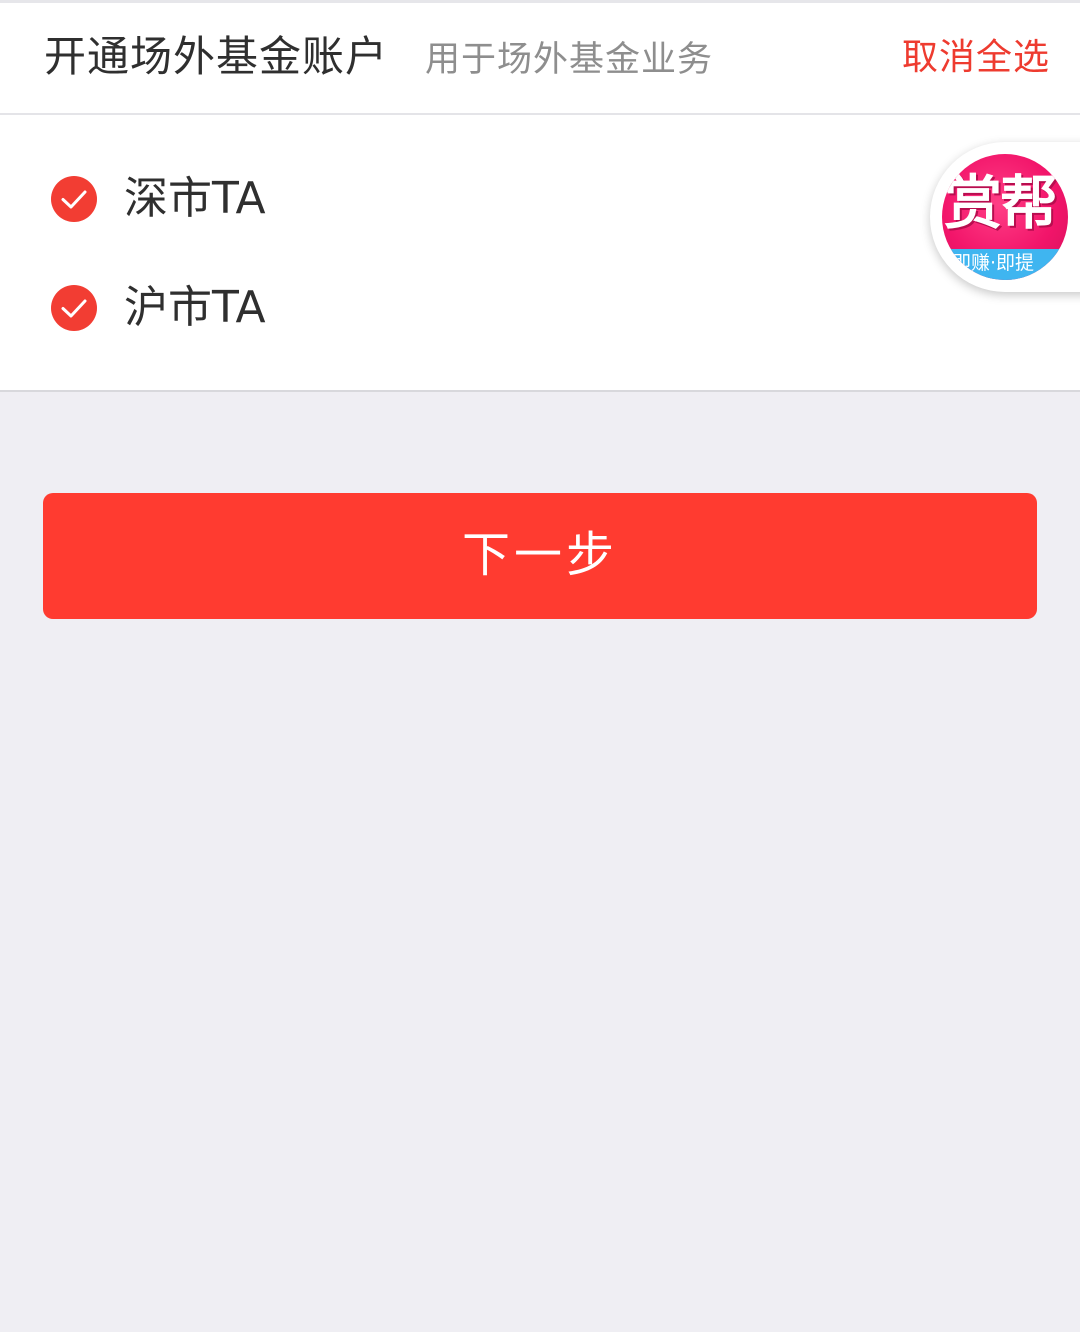  What do you see at coordinates (195, 307) in the screenshot?
I see `option-label: 沪市TA` at bounding box center [195, 307].